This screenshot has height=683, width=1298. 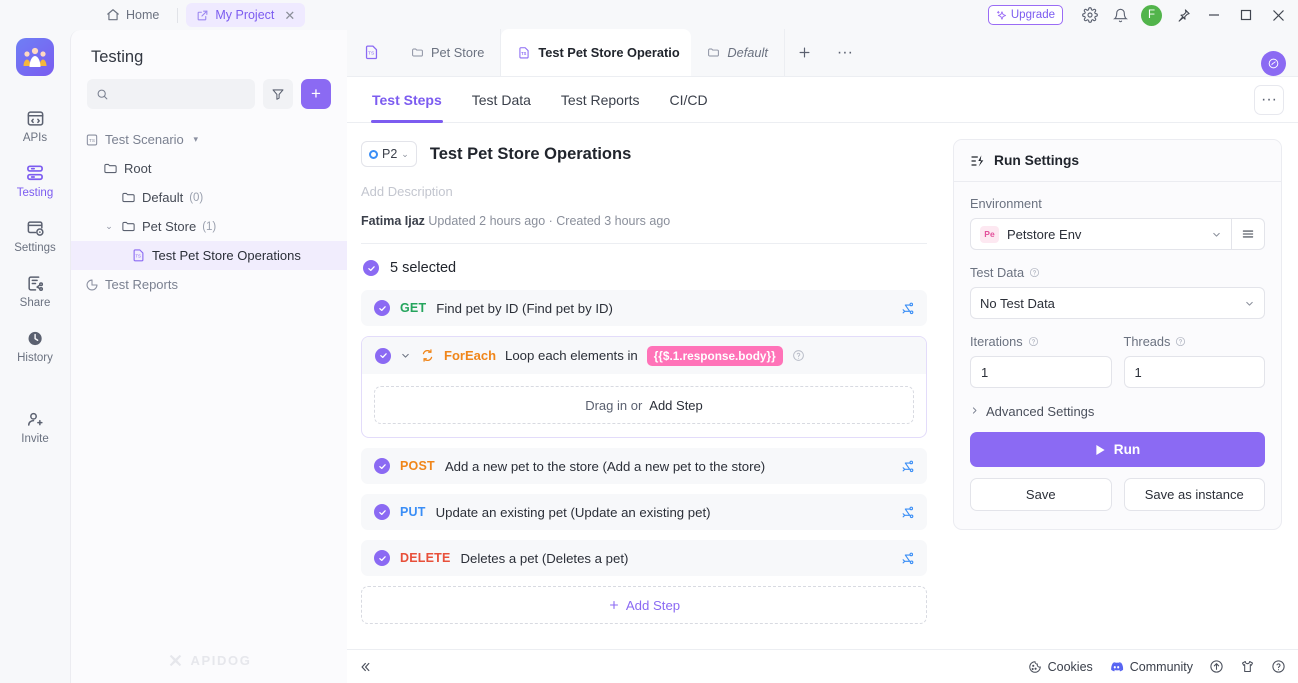 I want to click on community-button: Community, so click(x=1151, y=666).